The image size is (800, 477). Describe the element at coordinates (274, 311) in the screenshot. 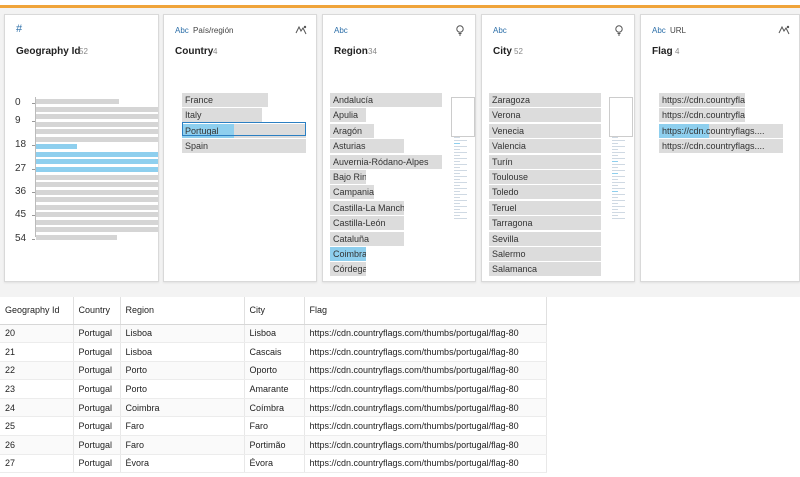

I see `header-city: City` at that location.